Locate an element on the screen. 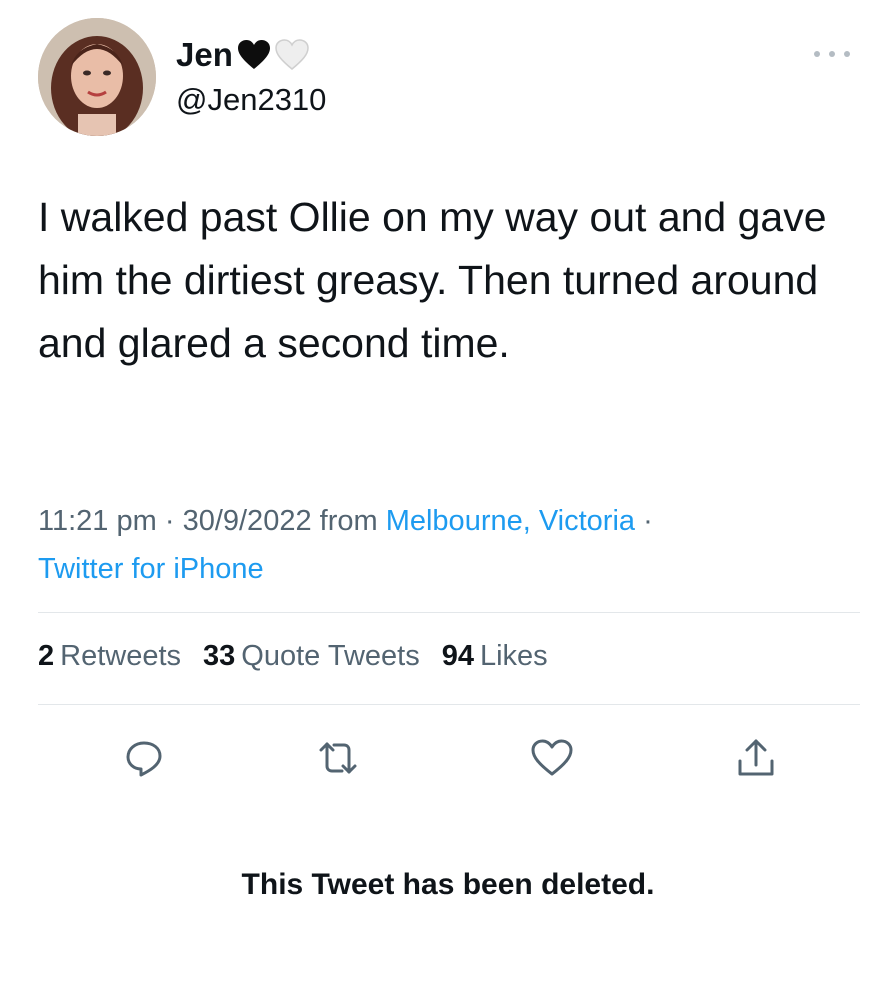 Image resolution: width=896 pixels, height=982 pixels. retweets-stat: 2 Retweets is located at coordinates (109, 656).